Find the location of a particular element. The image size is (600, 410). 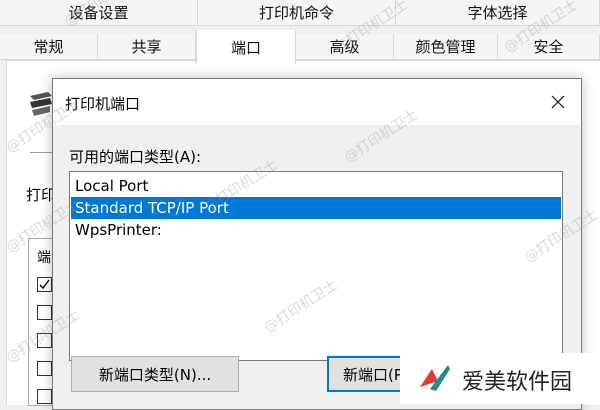

tab-label: 常规 is located at coordinates (48, 47).